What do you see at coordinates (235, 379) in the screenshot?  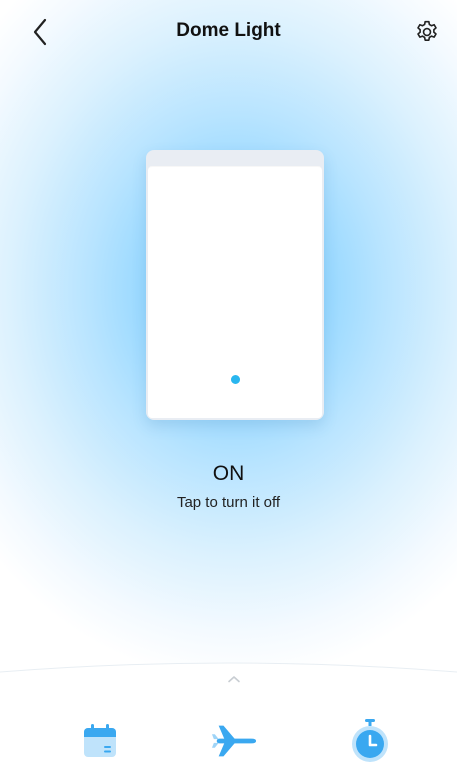 I see `status-led-indicator` at bounding box center [235, 379].